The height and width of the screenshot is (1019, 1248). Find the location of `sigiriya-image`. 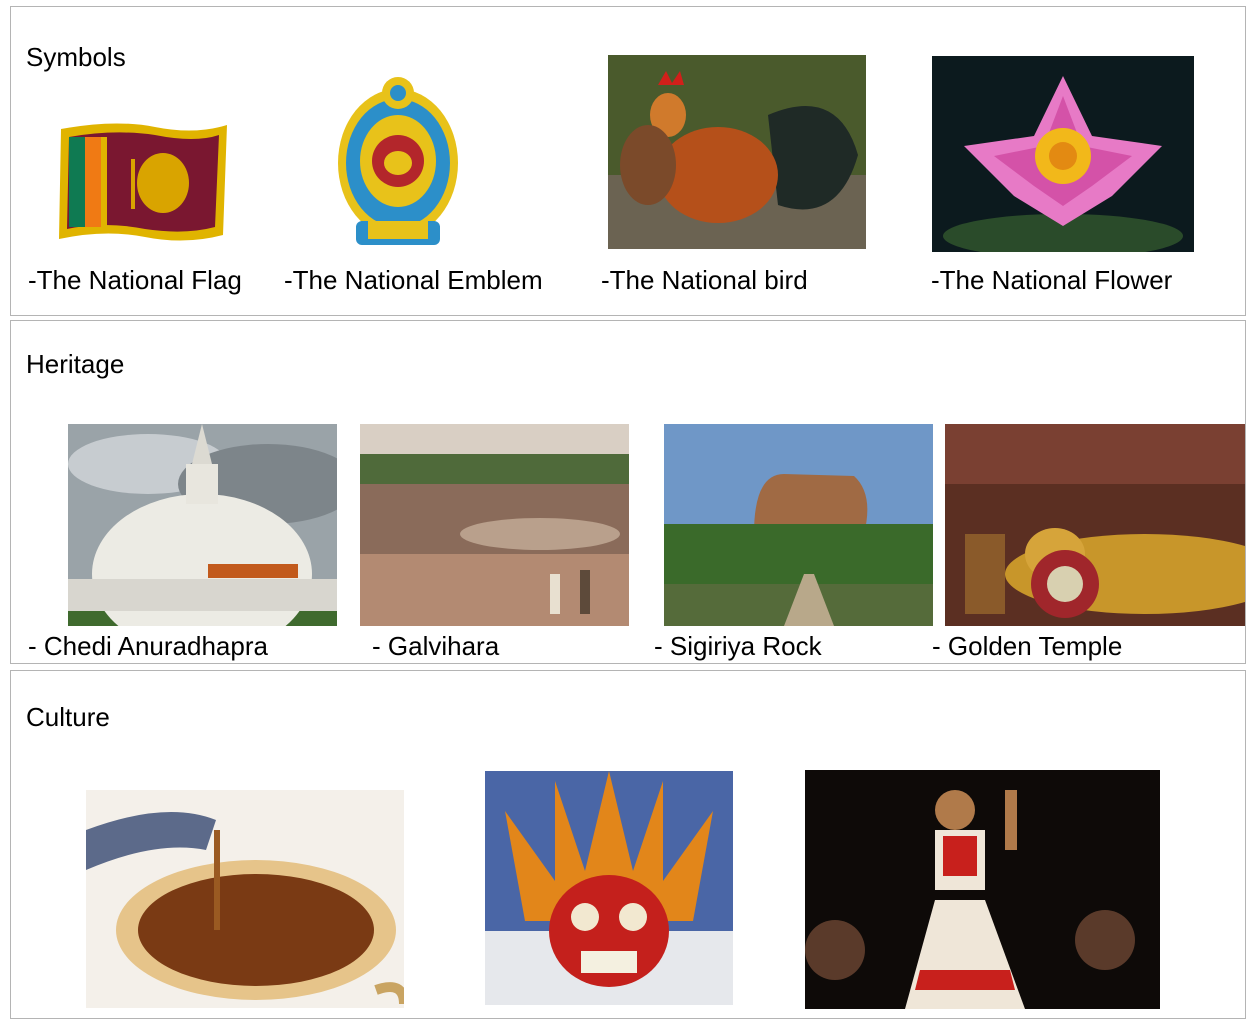

sigiriya-image is located at coordinates (798, 525).